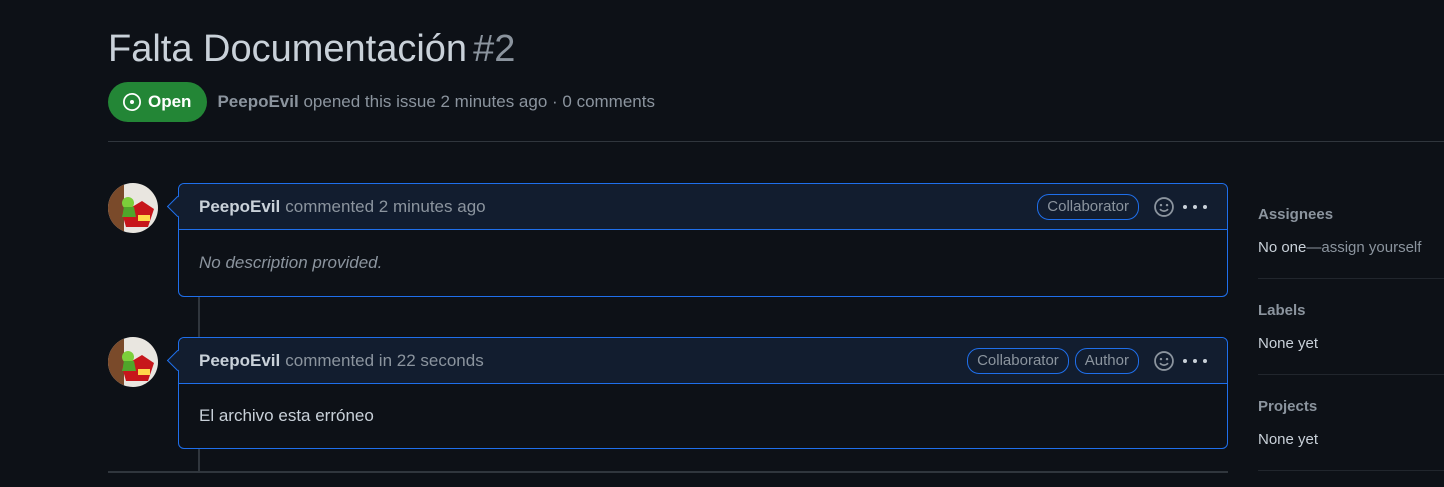 Image resolution: width=1444 pixels, height=487 pixels. Describe the element at coordinates (1363, 247) in the screenshot. I see `assign-yourself-link: —assign yourself` at that location.